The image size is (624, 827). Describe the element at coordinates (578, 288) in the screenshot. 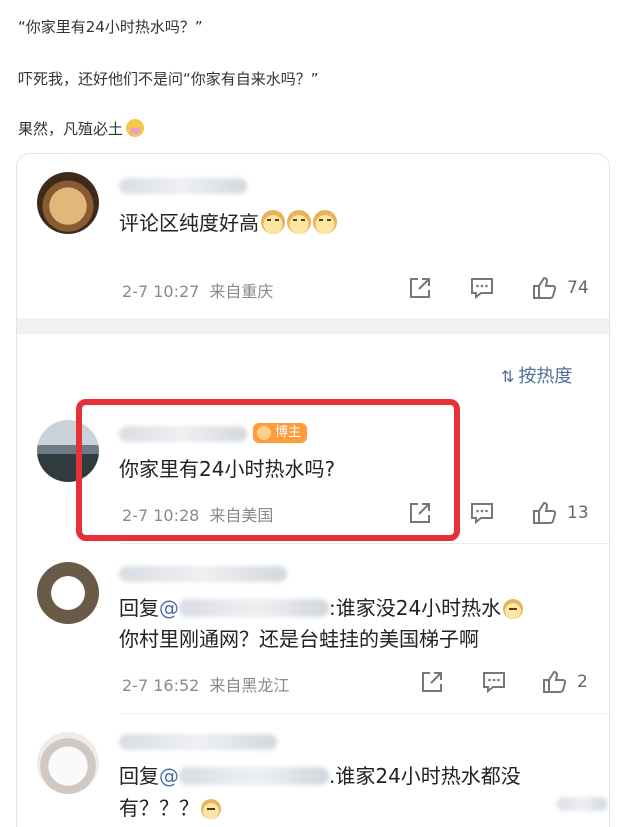

I see `like-count: 74` at that location.